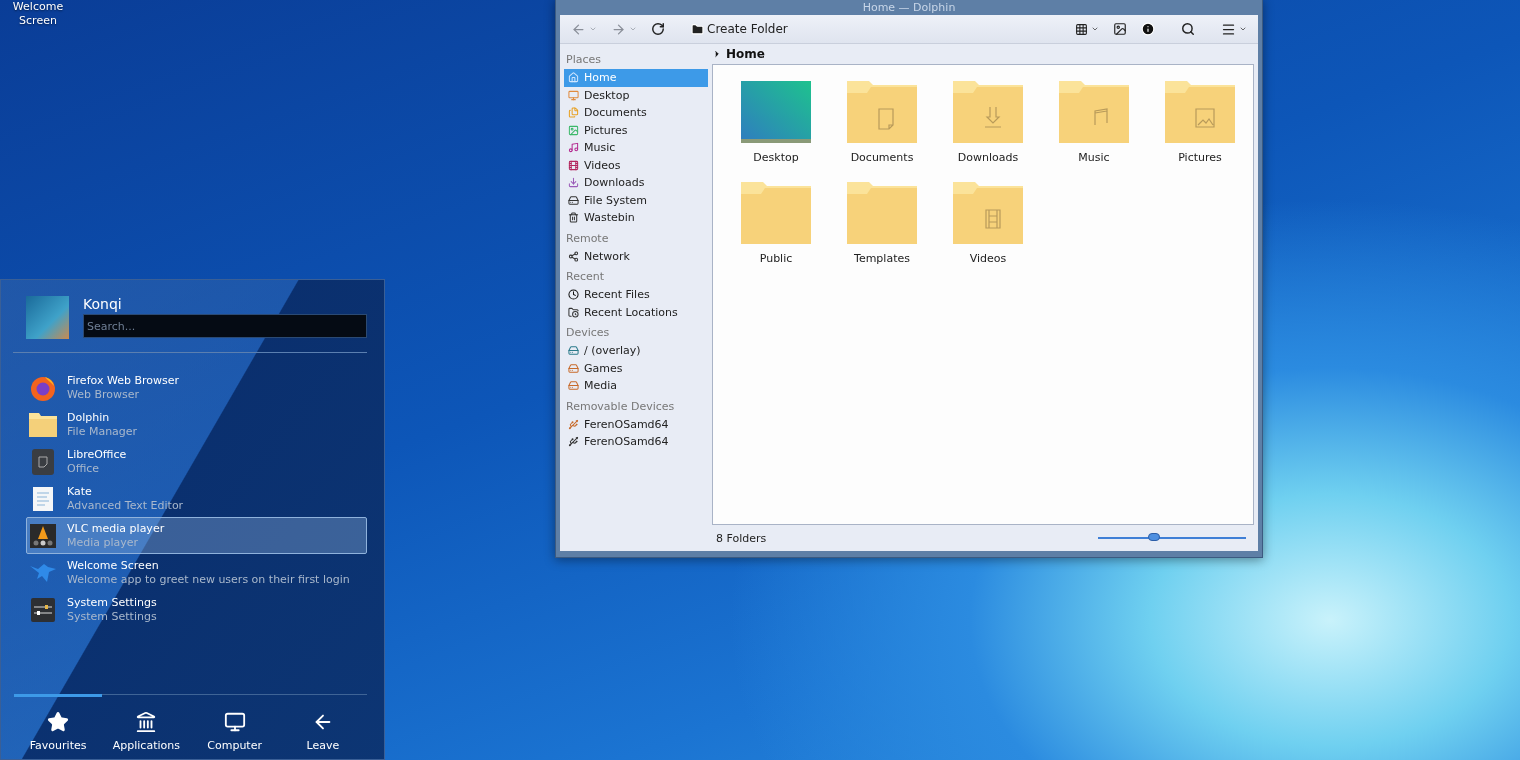 This screenshot has height=760, width=1520. I want to click on trash-icon, so click(573, 218).